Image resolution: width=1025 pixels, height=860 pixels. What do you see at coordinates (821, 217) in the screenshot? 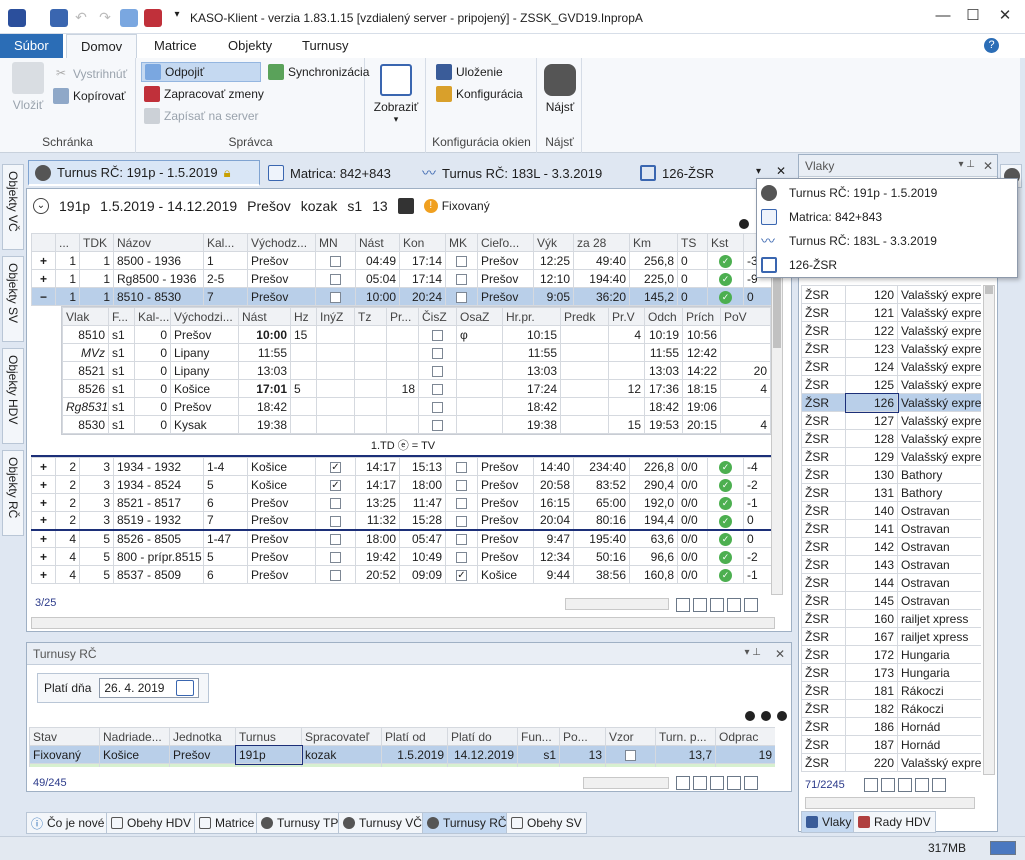
I see `dropdown-item-matrica-842: Matrica: 842+843` at bounding box center [821, 217].